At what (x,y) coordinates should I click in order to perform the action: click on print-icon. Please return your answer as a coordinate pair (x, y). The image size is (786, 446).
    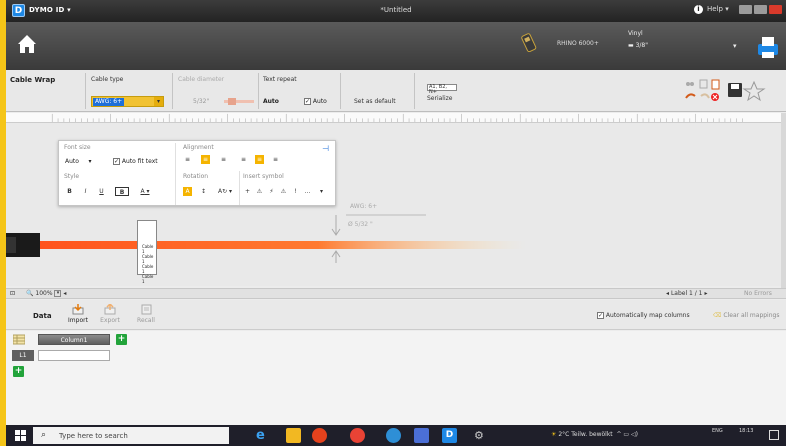
    Looking at the image, I should click on (768, 47).